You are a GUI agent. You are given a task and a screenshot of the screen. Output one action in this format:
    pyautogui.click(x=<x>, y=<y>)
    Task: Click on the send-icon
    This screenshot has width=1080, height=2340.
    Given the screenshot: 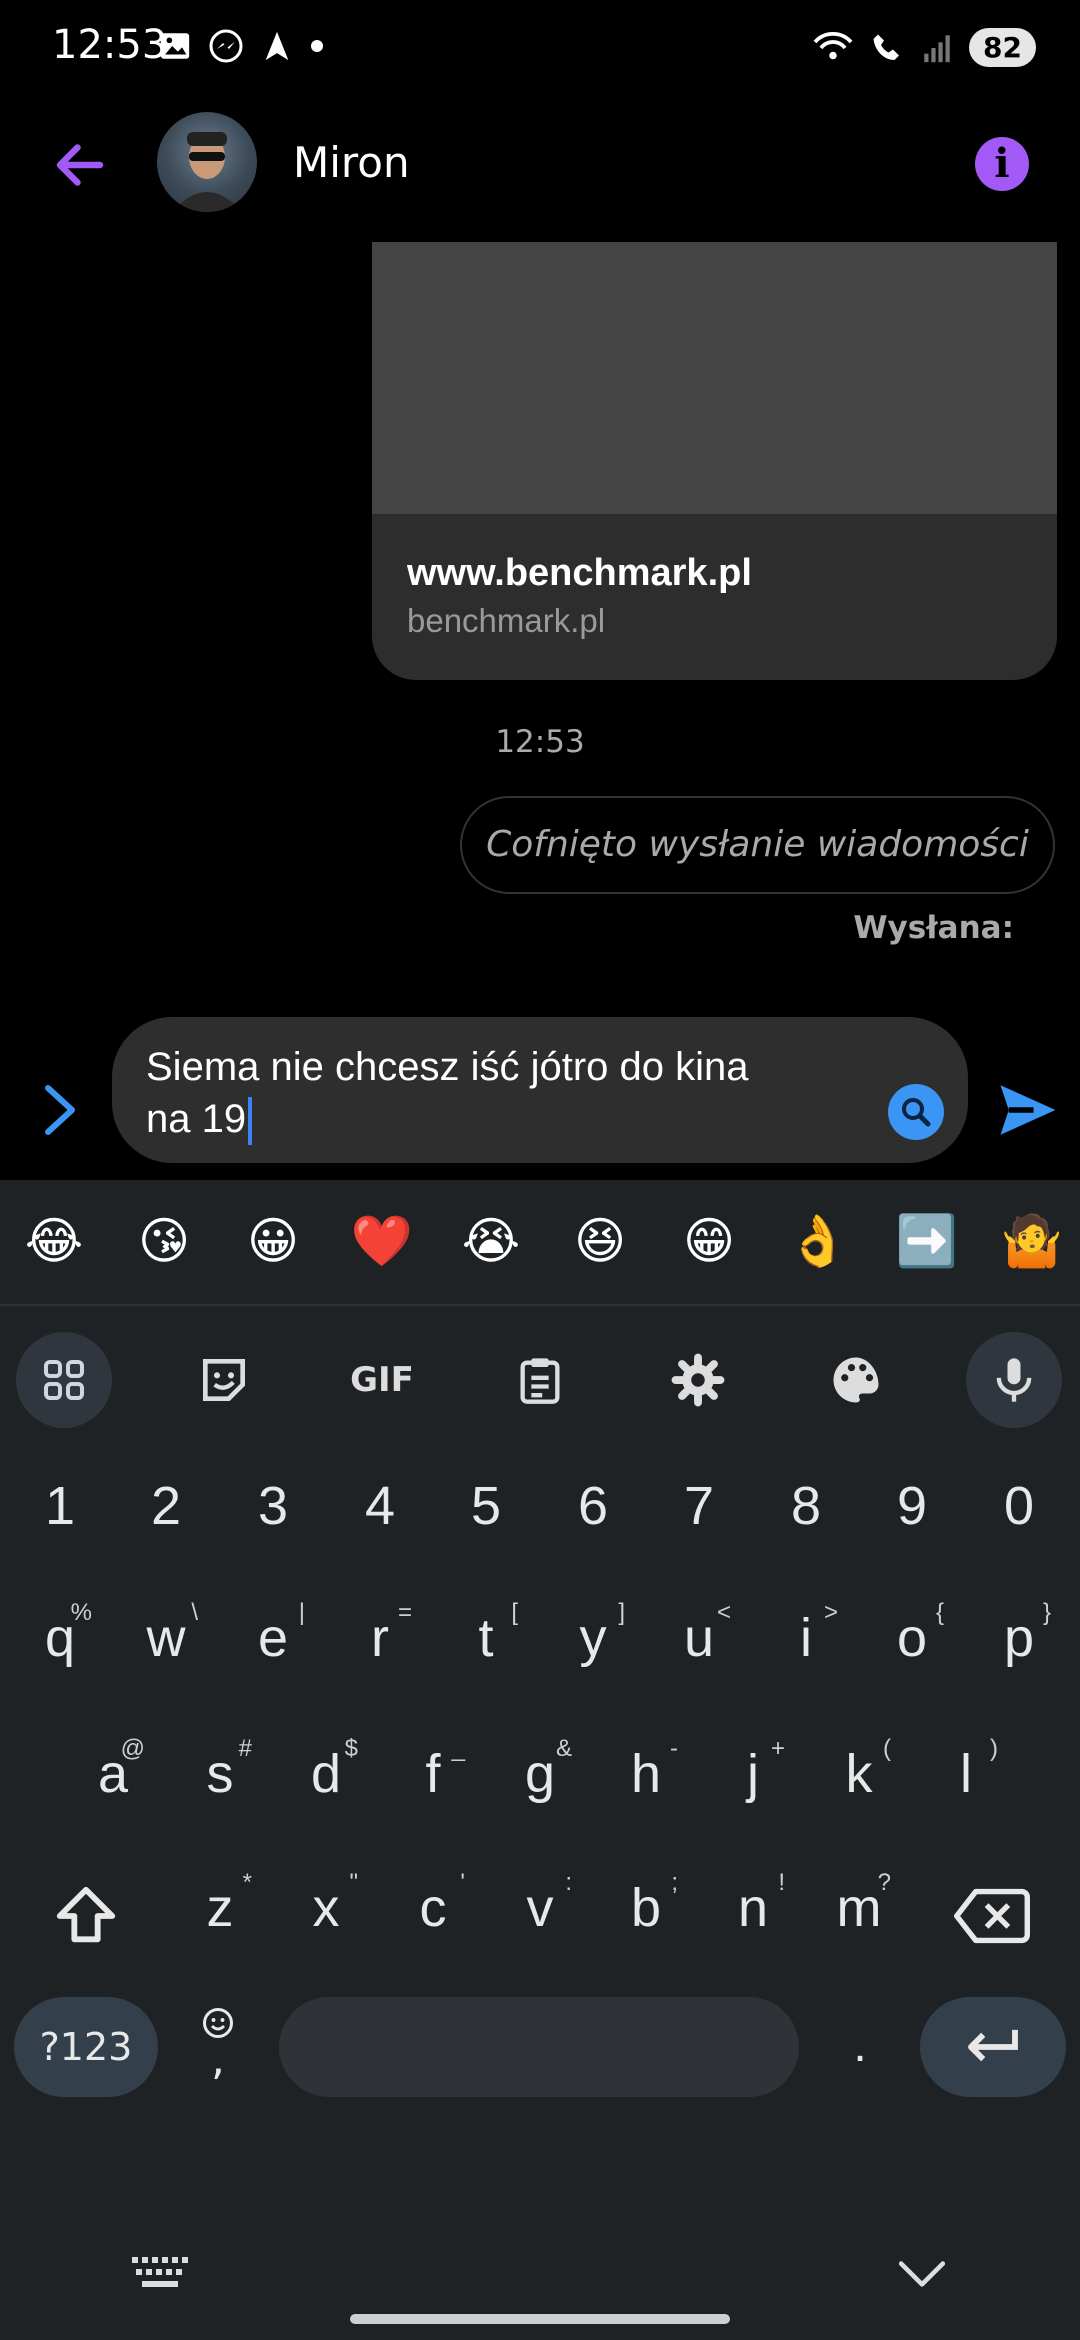 What is the action you would take?
    pyautogui.click(x=1028, y=1110)
    